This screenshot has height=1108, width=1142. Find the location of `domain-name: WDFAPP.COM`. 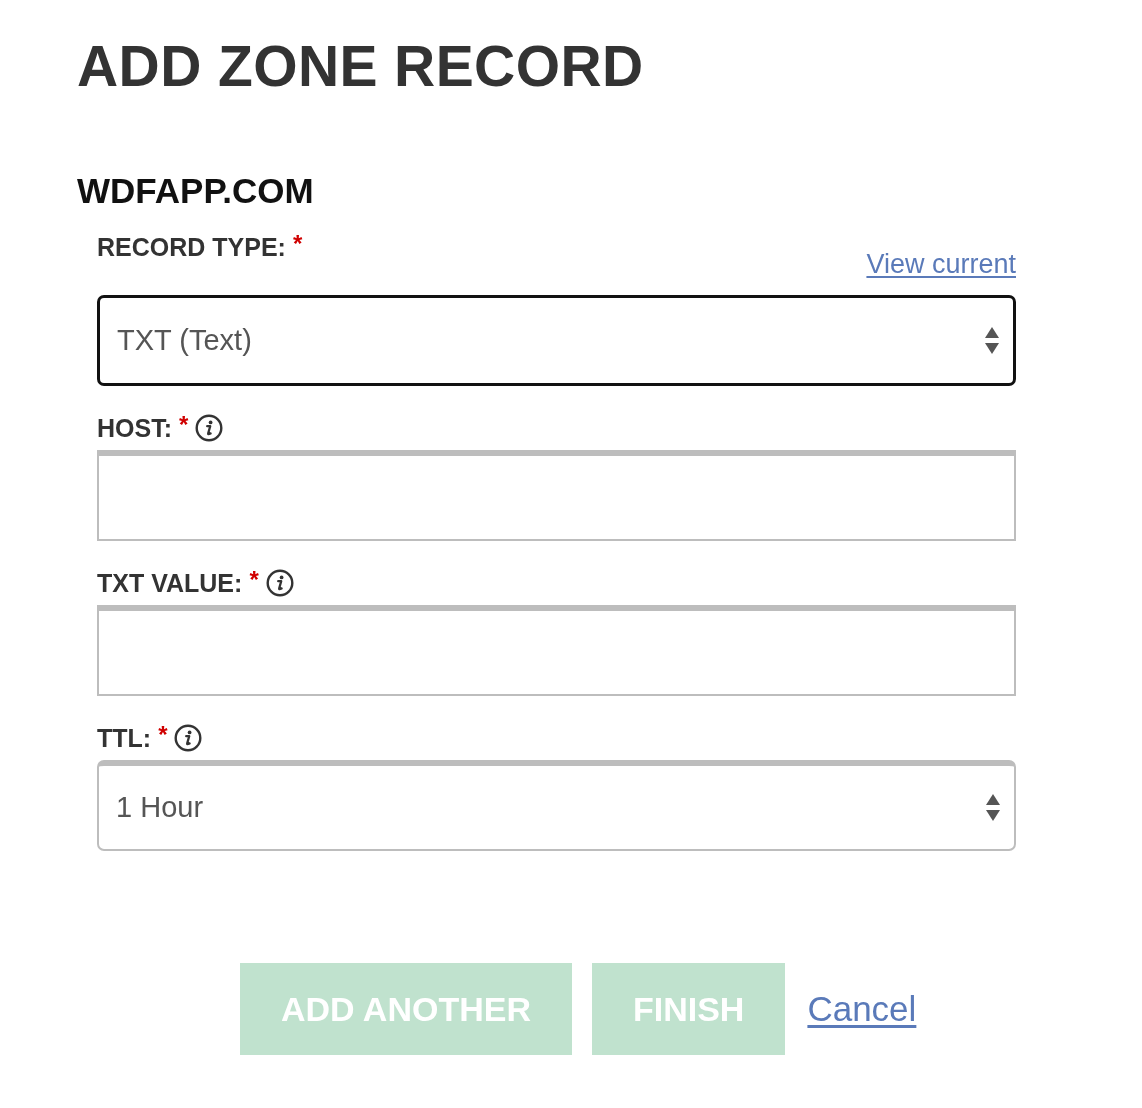

domain-name: WDFAPP.COM is located at coordinates (195, 191).